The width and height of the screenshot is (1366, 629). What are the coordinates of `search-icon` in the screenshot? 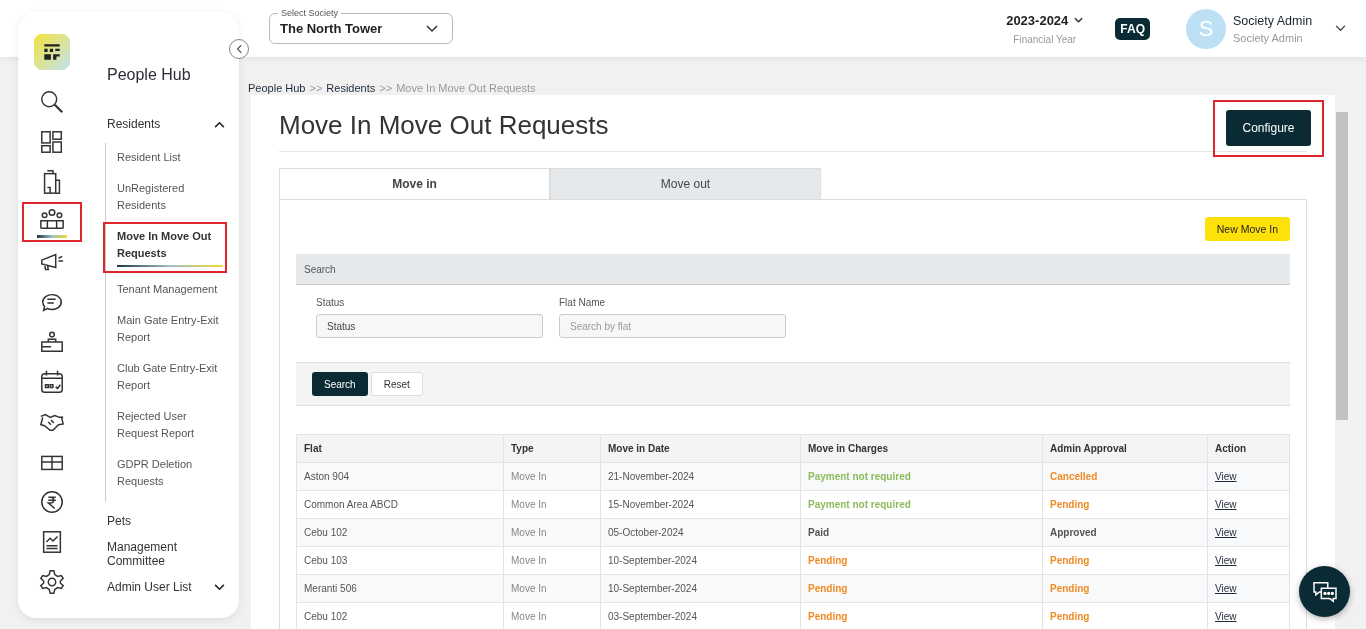 It's located at (52, 102).